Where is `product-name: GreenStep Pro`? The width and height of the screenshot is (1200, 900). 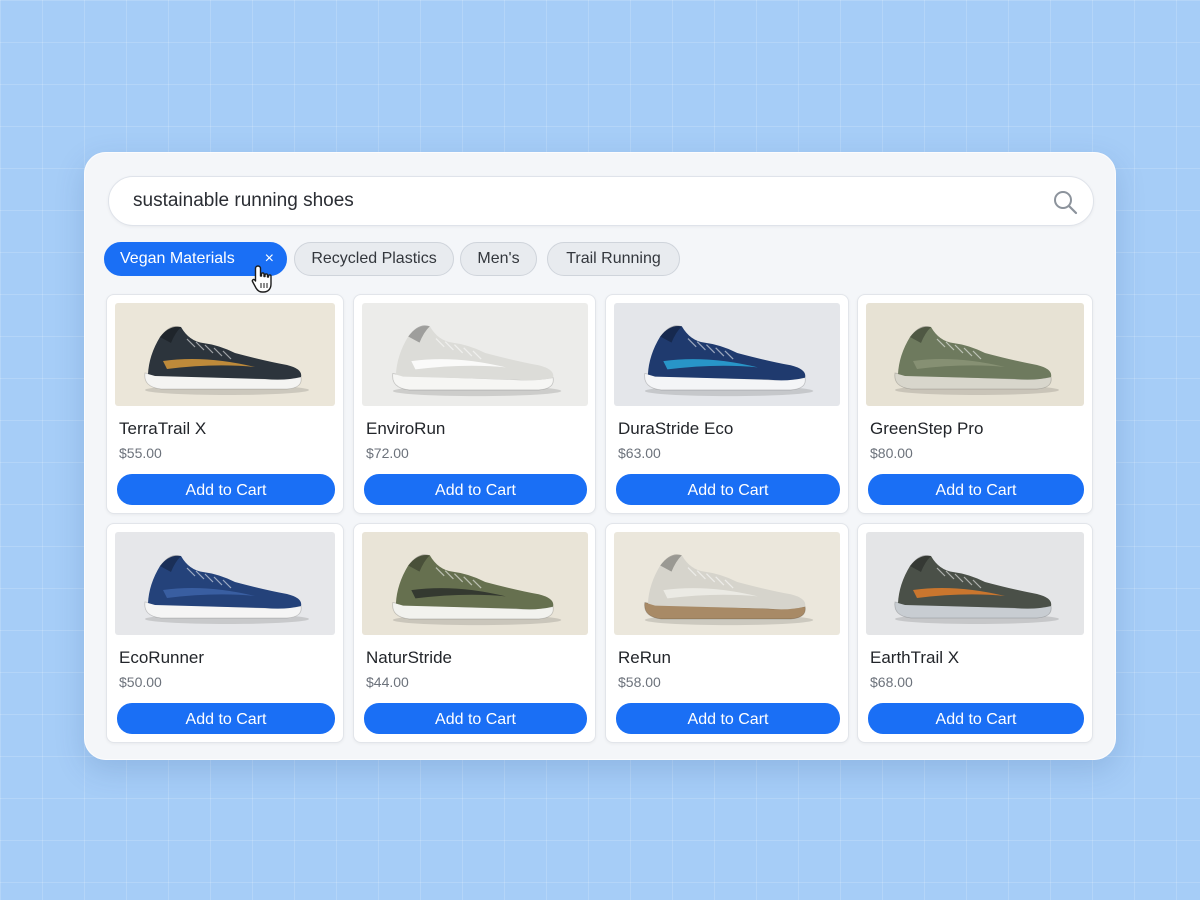 product-name: GreenStep Pro is located at coordinates (926, 429).